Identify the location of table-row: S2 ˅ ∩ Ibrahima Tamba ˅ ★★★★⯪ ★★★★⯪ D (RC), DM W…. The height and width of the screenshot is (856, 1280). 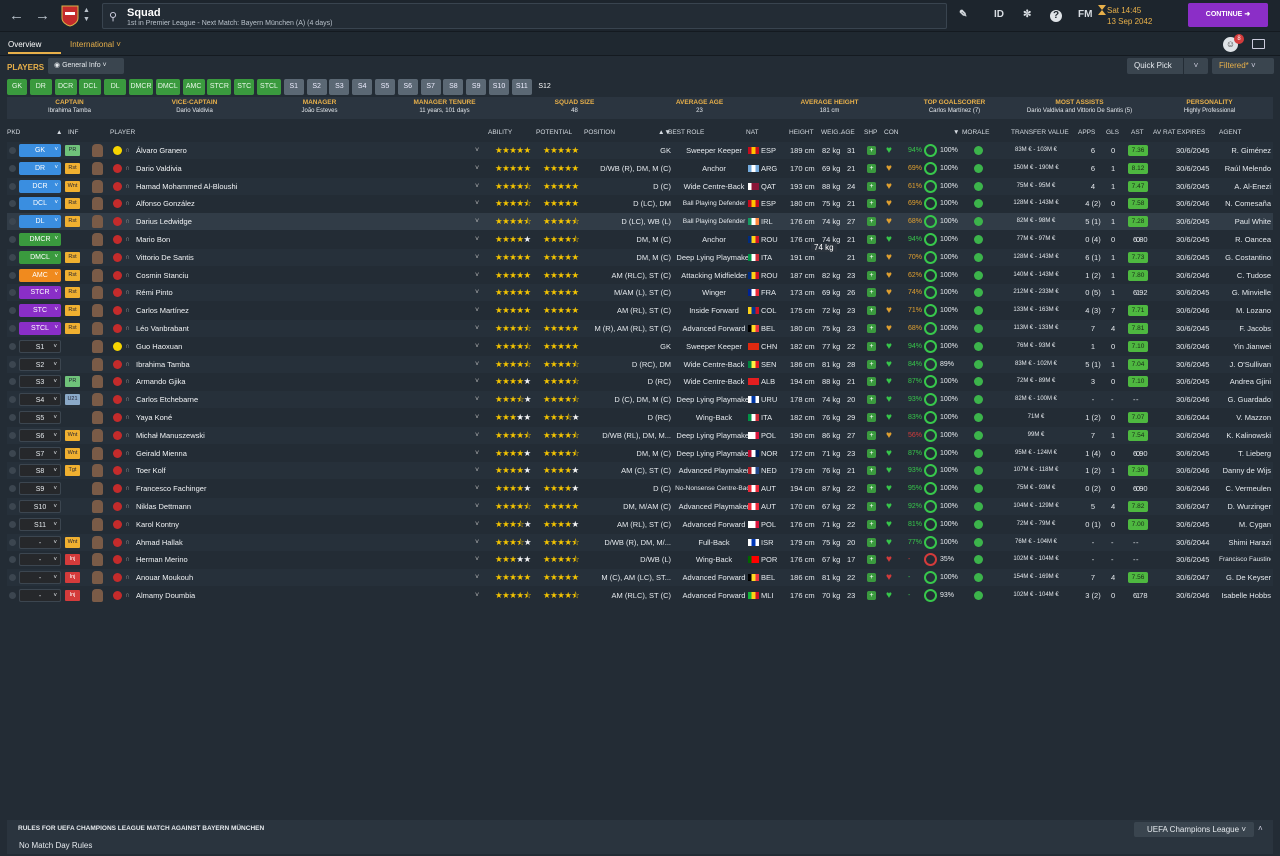
(640, 364).